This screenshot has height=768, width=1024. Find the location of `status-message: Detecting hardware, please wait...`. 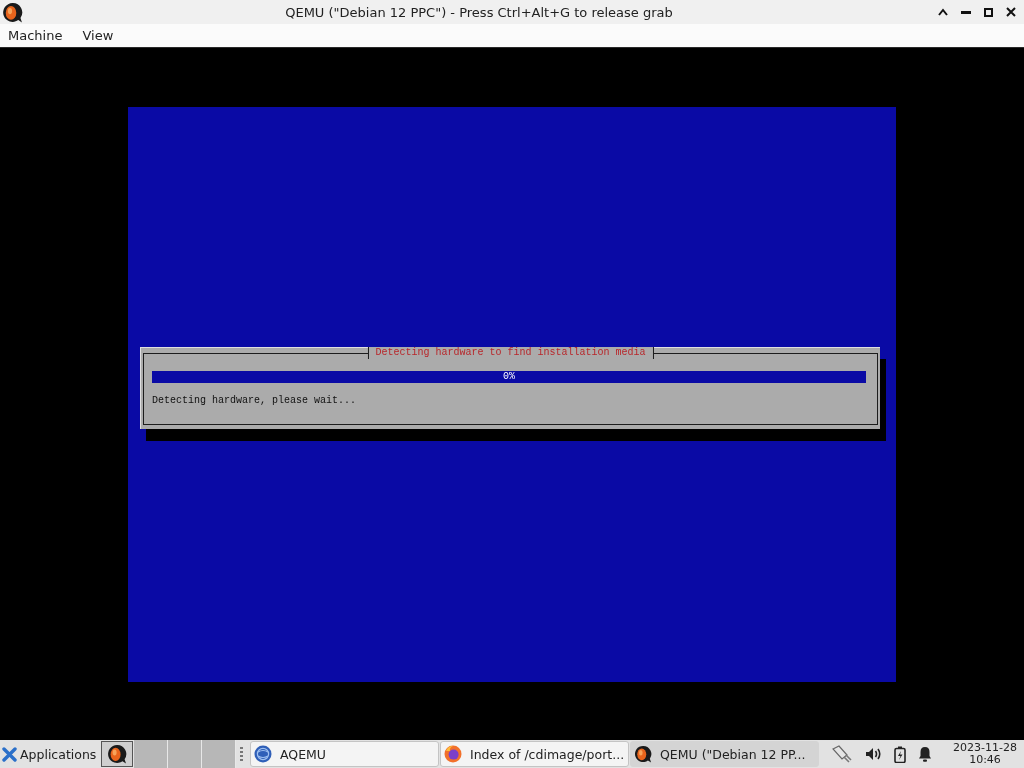

status-message: Detecting hardware, please wait... is located at coordinates (255, 400).